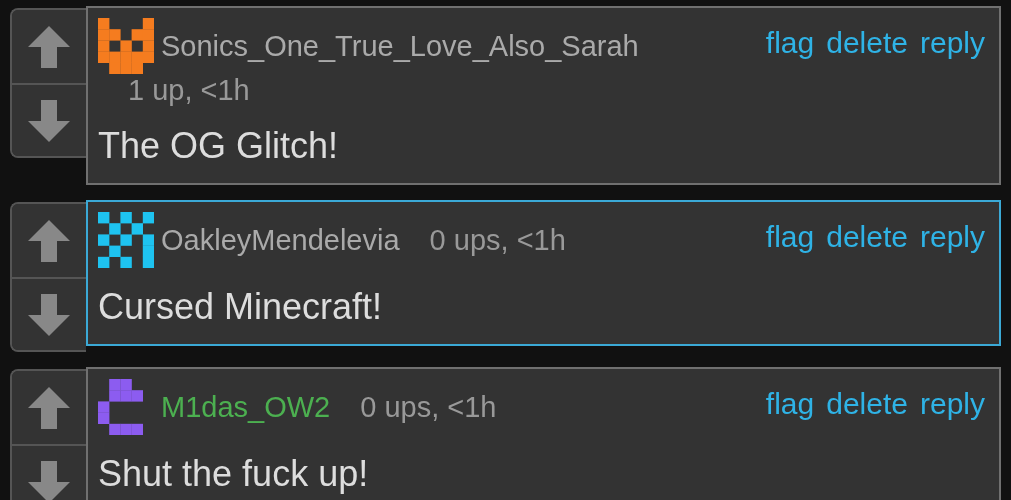 This screenshot has height=500, width=1011. What do you see at coordinates (234, 474) in the screenshot?
I see `comment-text: Shut the fuck up!` at bounding box center [234, 474].